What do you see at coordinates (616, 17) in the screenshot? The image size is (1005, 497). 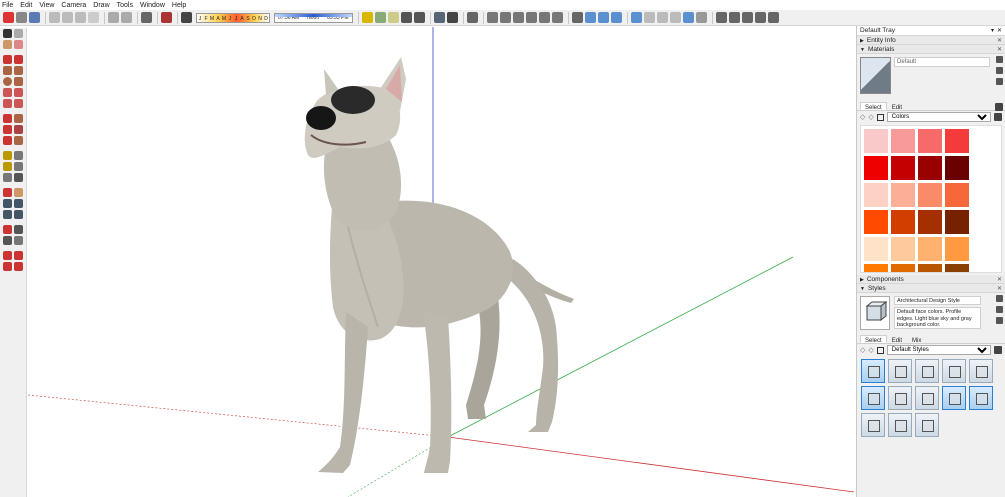 I see `zoom-extents-icon` at bounding box center [616, 17].